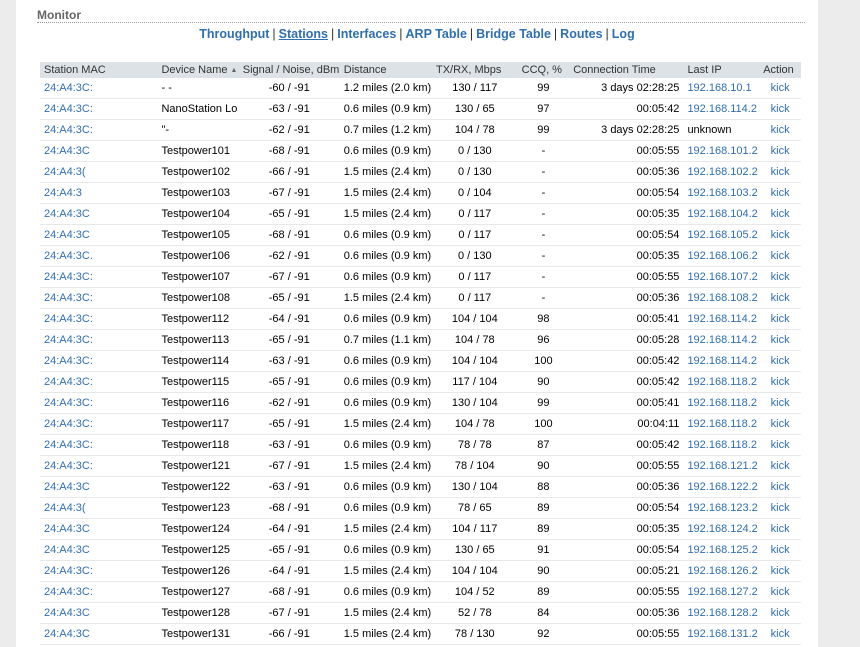  Describe the element at coordinates (63, 193) in the screenshot. I see `station-mac-link: 24:A4:3` at that location.